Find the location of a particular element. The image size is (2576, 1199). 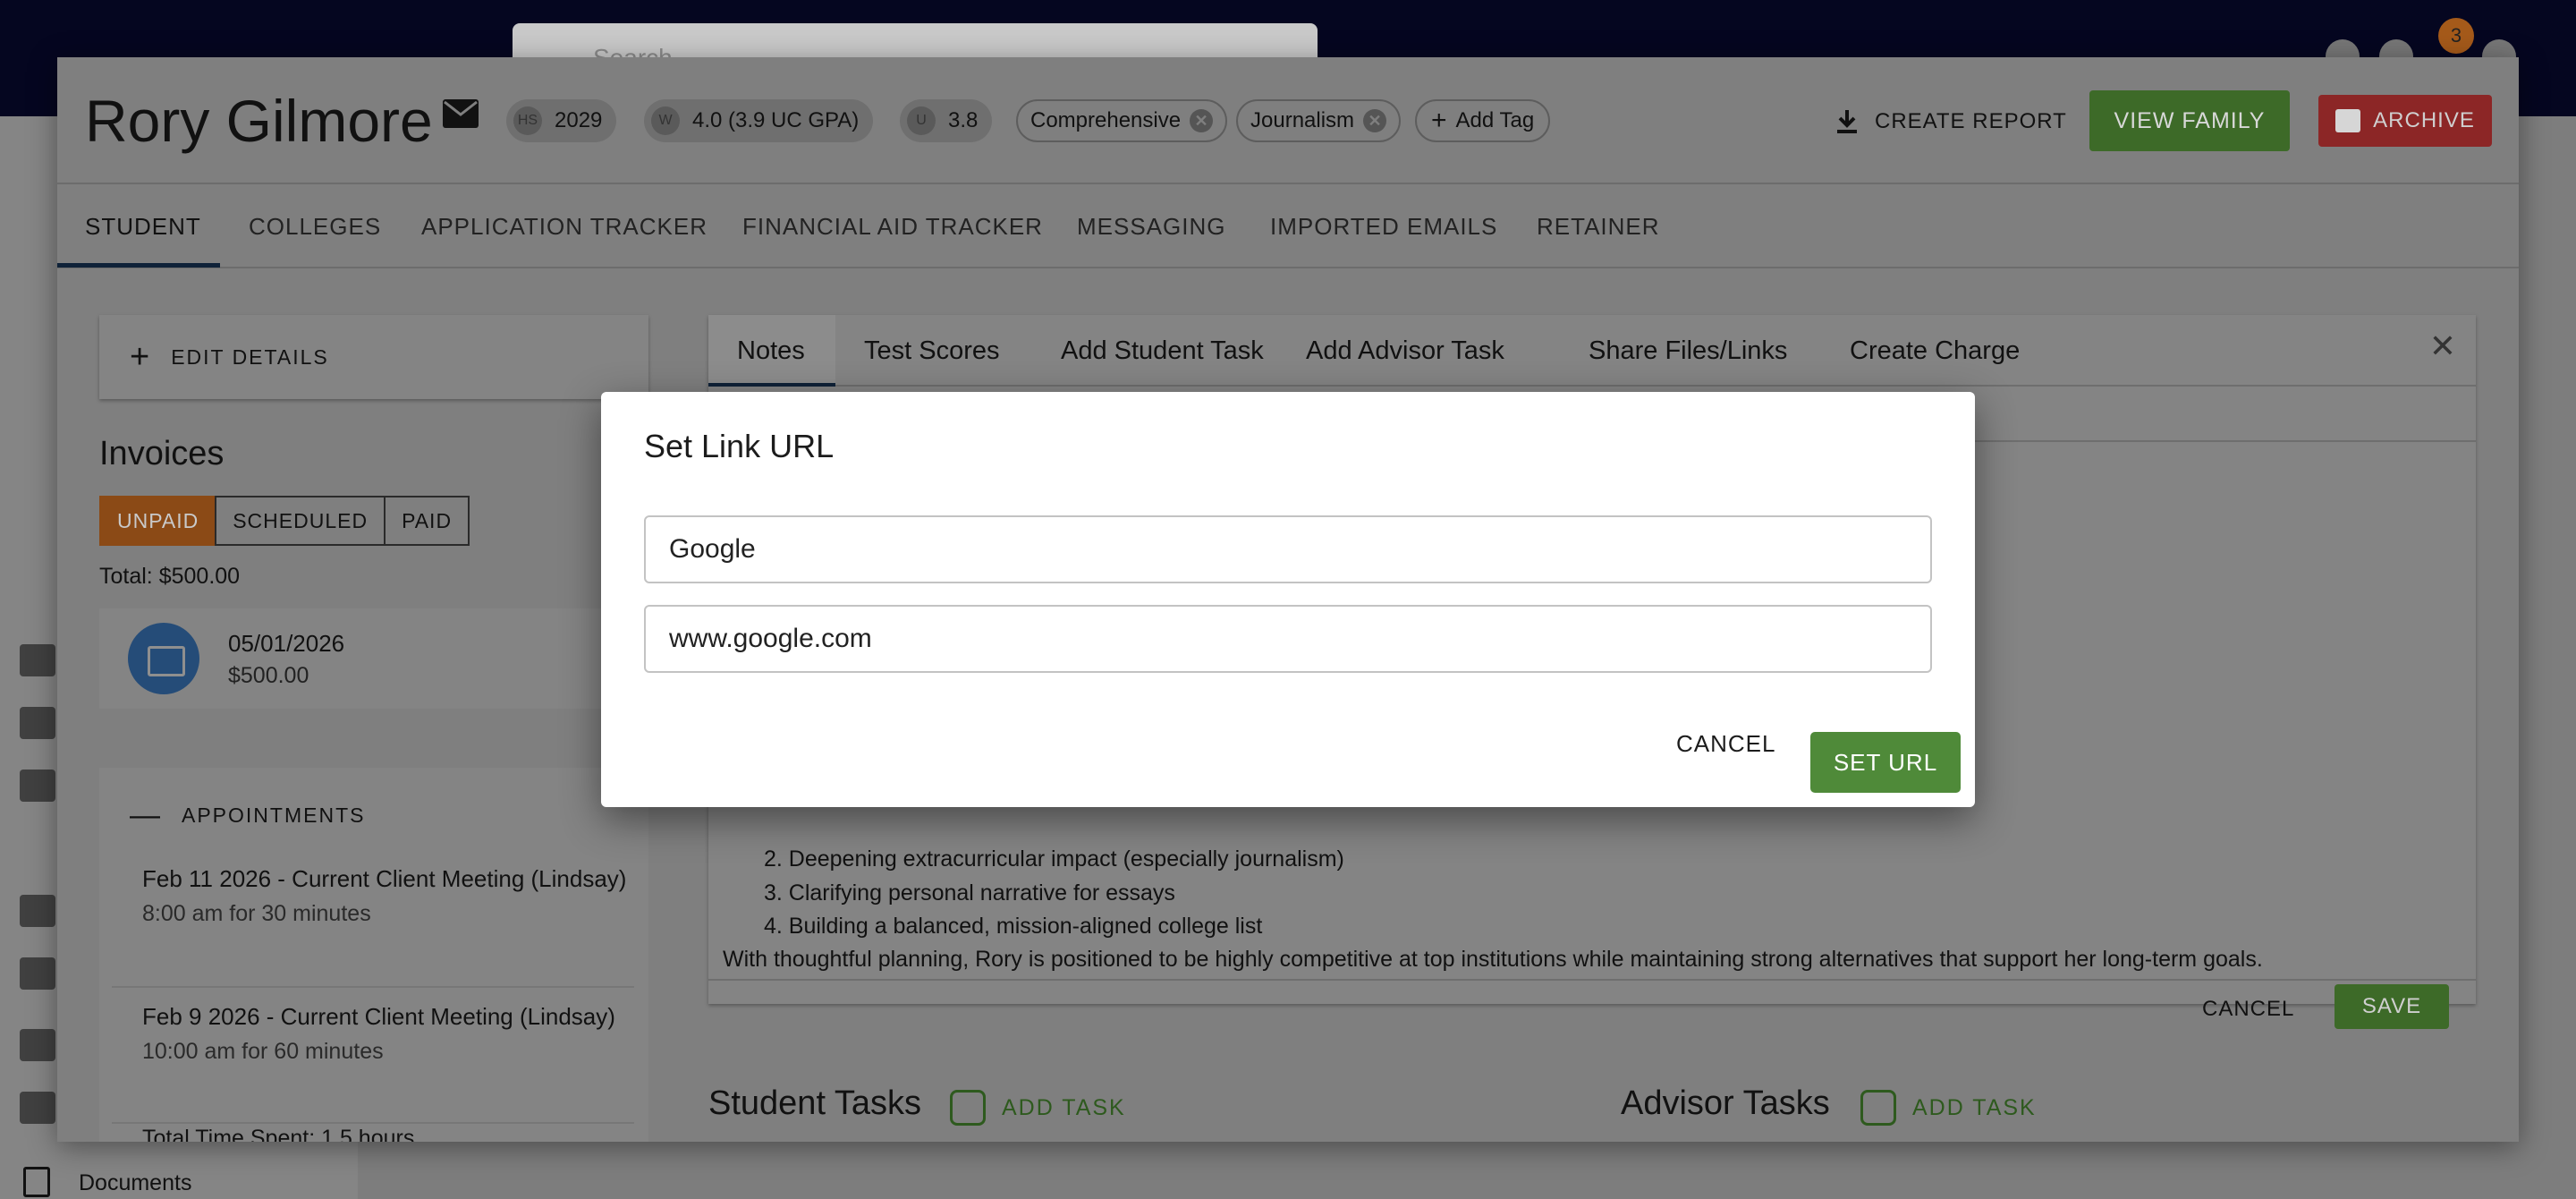

link-url-input is located at coordinates (1288, 639).